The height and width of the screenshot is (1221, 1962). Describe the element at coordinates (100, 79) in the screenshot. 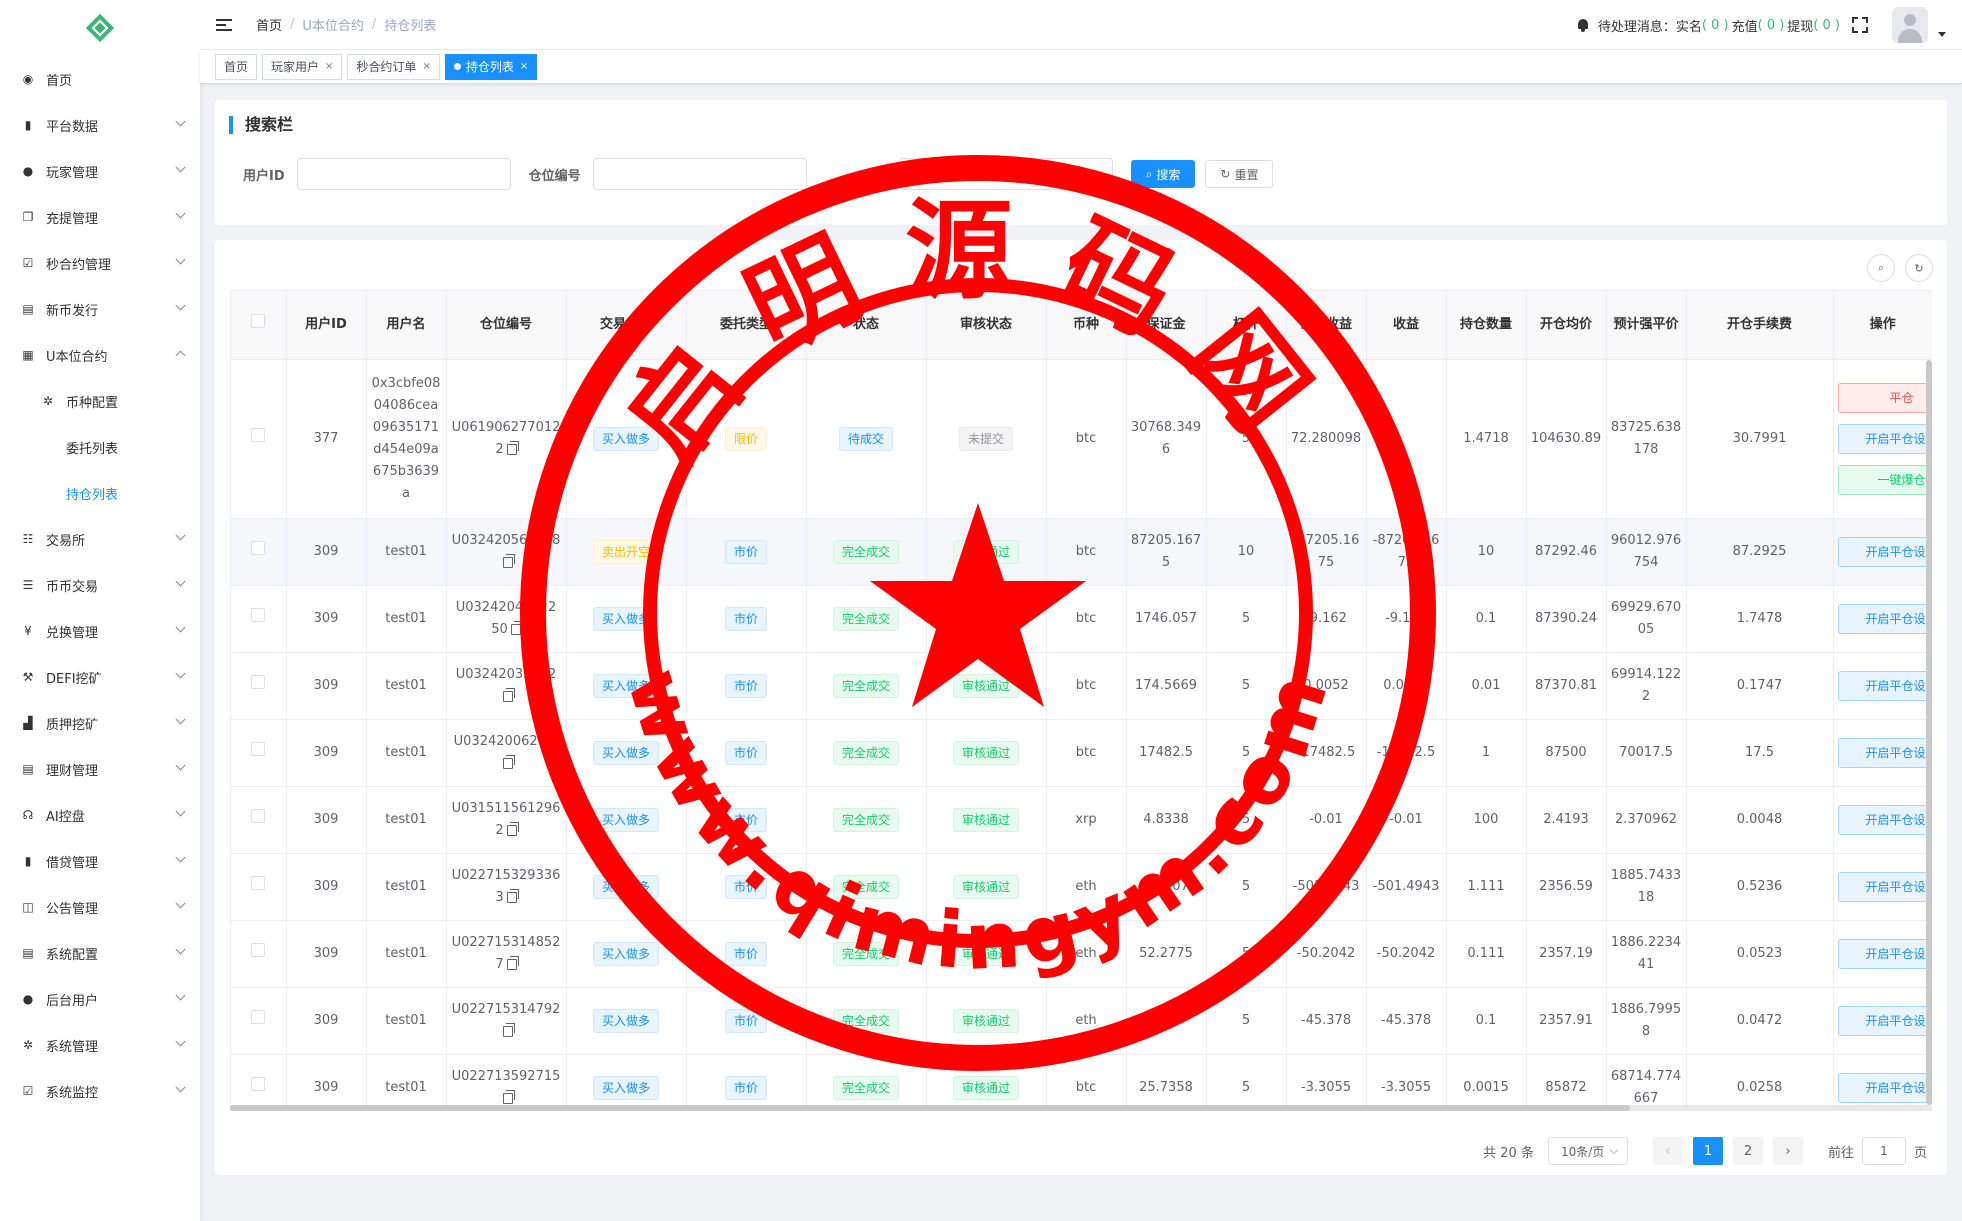

I see `sidebar-item-0: ◉ 首页` at that location.